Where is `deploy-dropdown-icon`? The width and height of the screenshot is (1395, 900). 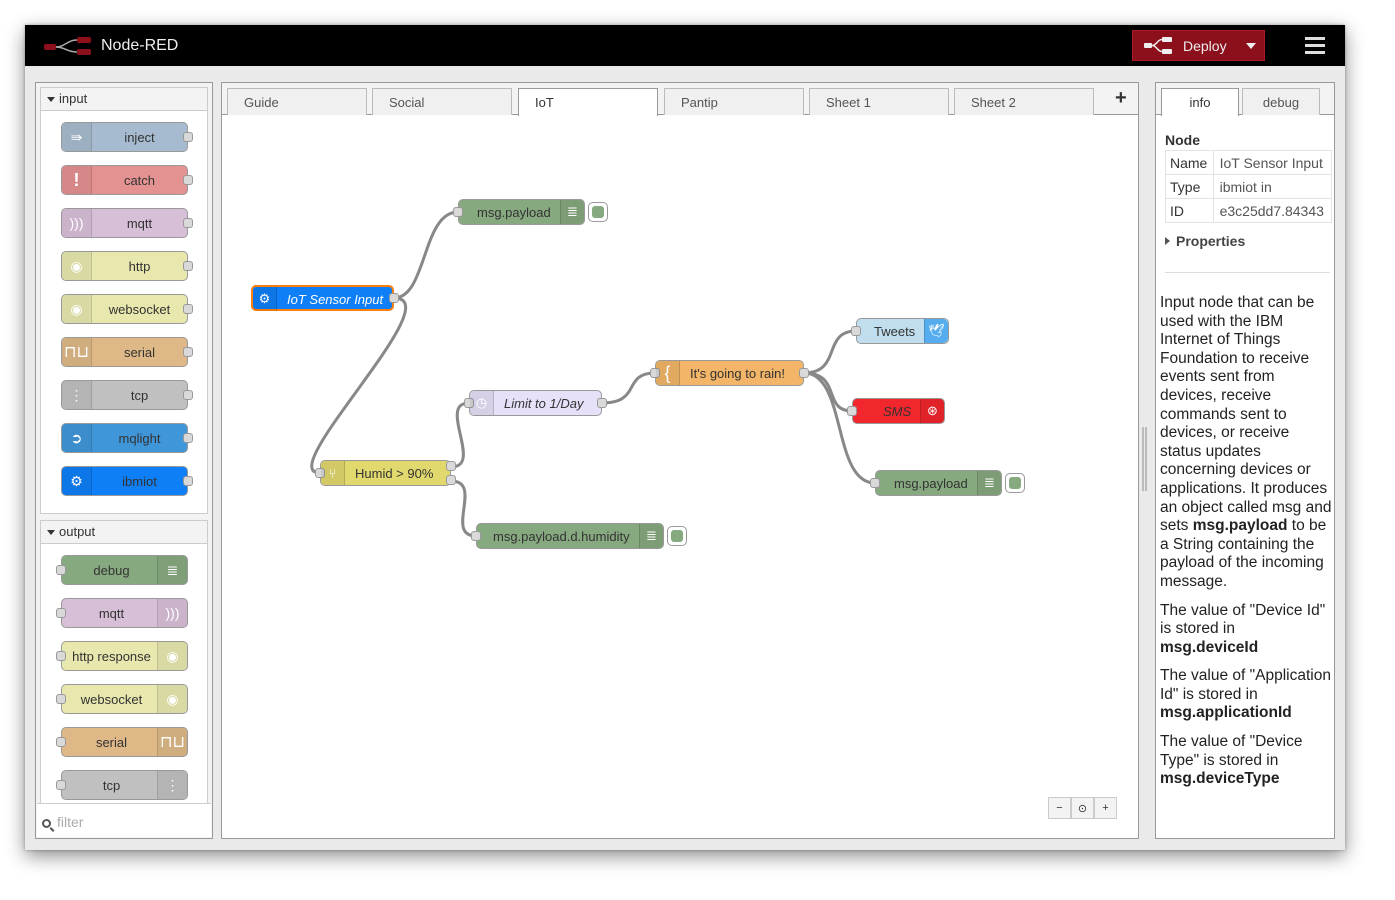 deploy-dropdown-icon is located at coordinates (1251, 46).